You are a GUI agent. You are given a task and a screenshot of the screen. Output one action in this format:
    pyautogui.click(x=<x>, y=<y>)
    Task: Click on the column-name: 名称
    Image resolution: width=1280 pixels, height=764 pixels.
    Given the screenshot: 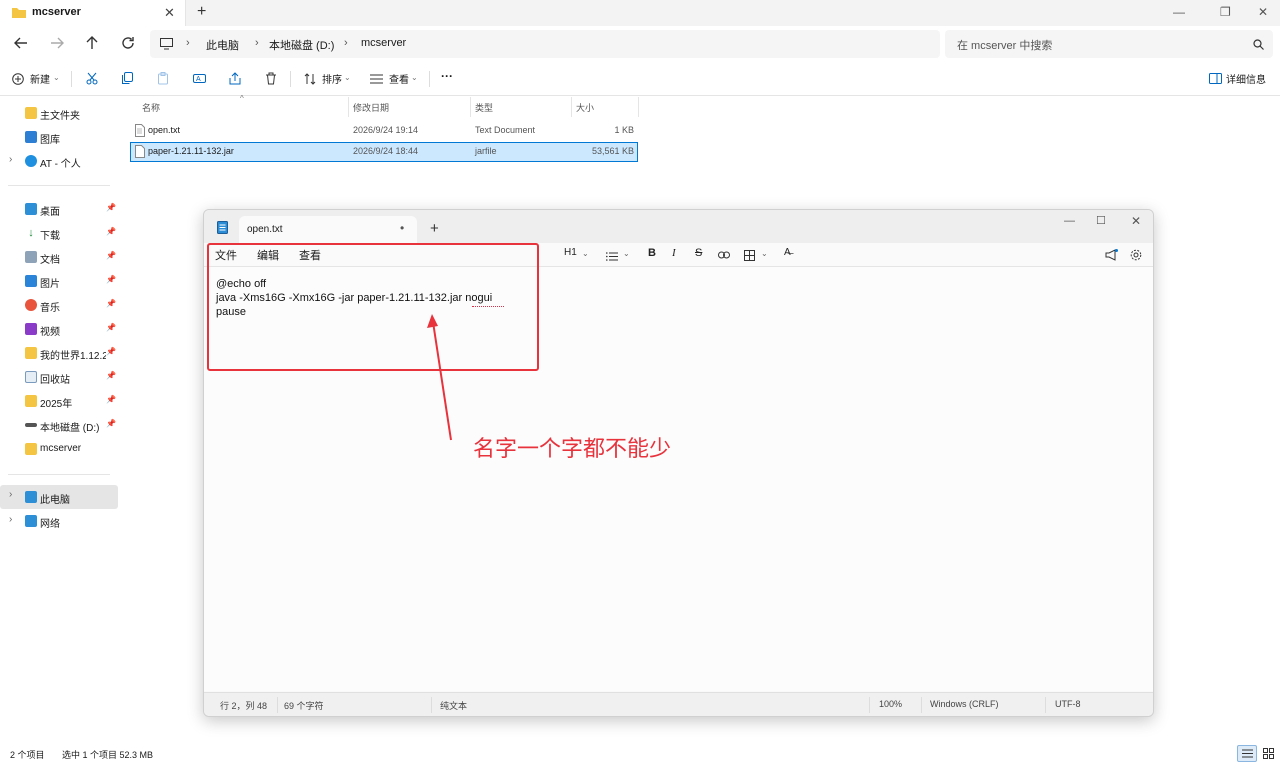 What is the action you would take?
    pyautogui.click(x=151, y=107)
    